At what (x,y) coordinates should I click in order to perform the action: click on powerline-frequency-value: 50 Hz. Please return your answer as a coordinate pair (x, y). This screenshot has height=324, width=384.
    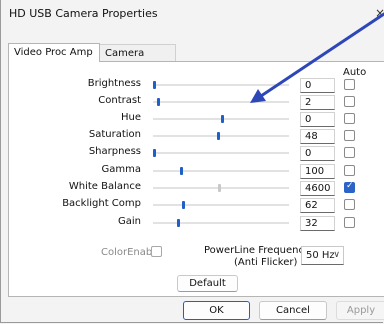
    Looking at the image, I should click on (320, 255).